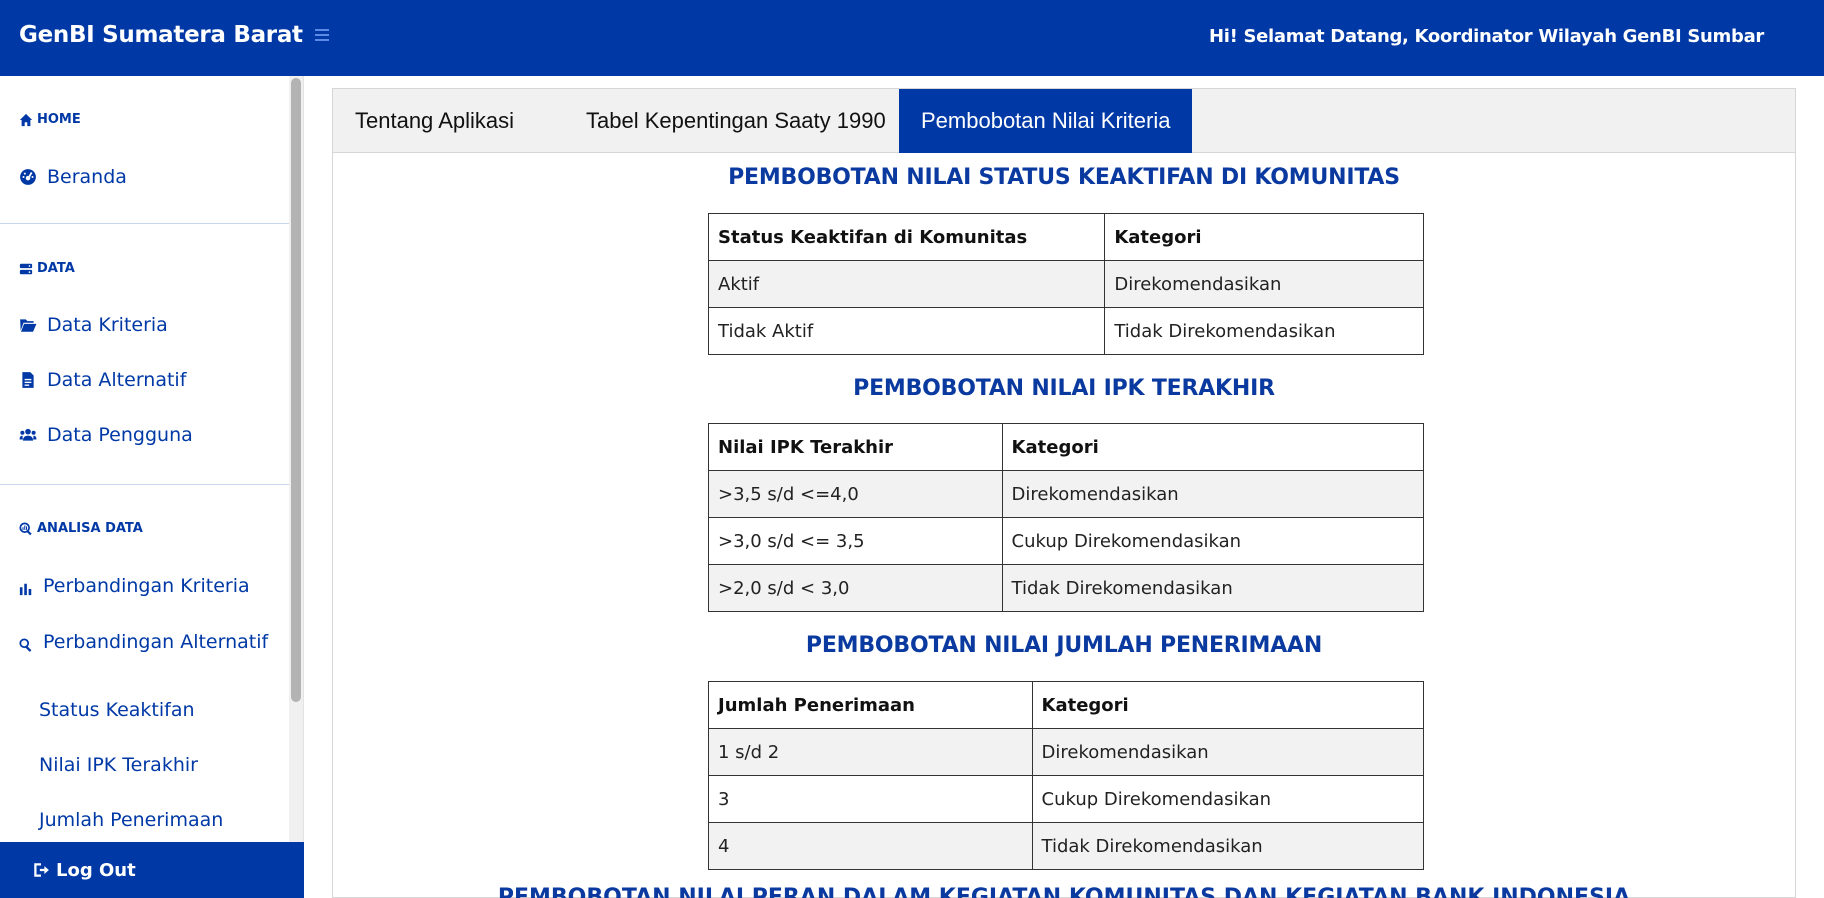 This screenshot has width=1824, height=898. Describe the element at coordinates (161, 35) in the screenshot. I see `brand-title: GenBI Sumatera Barat` at that location.